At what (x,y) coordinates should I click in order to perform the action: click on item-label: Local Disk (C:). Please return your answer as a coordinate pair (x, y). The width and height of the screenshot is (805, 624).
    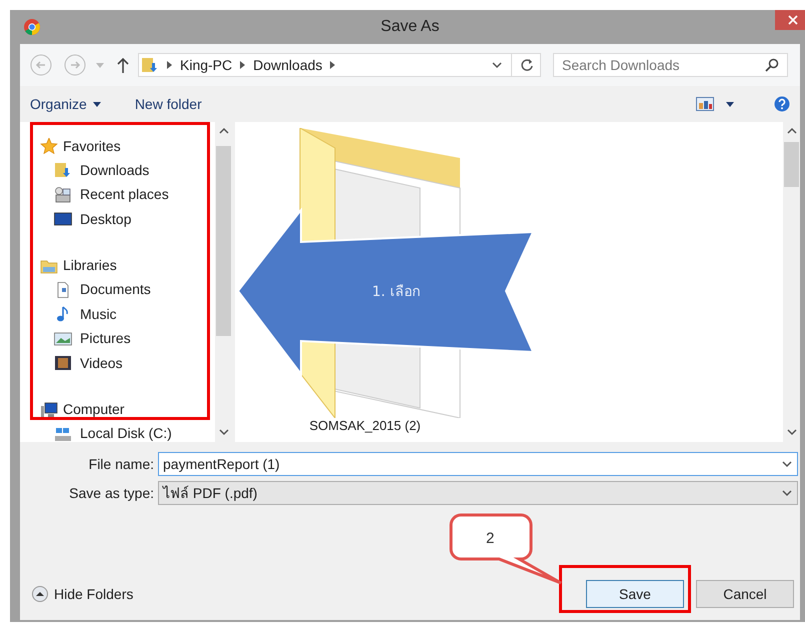
    Looking at the image, I should click on (126, 434).